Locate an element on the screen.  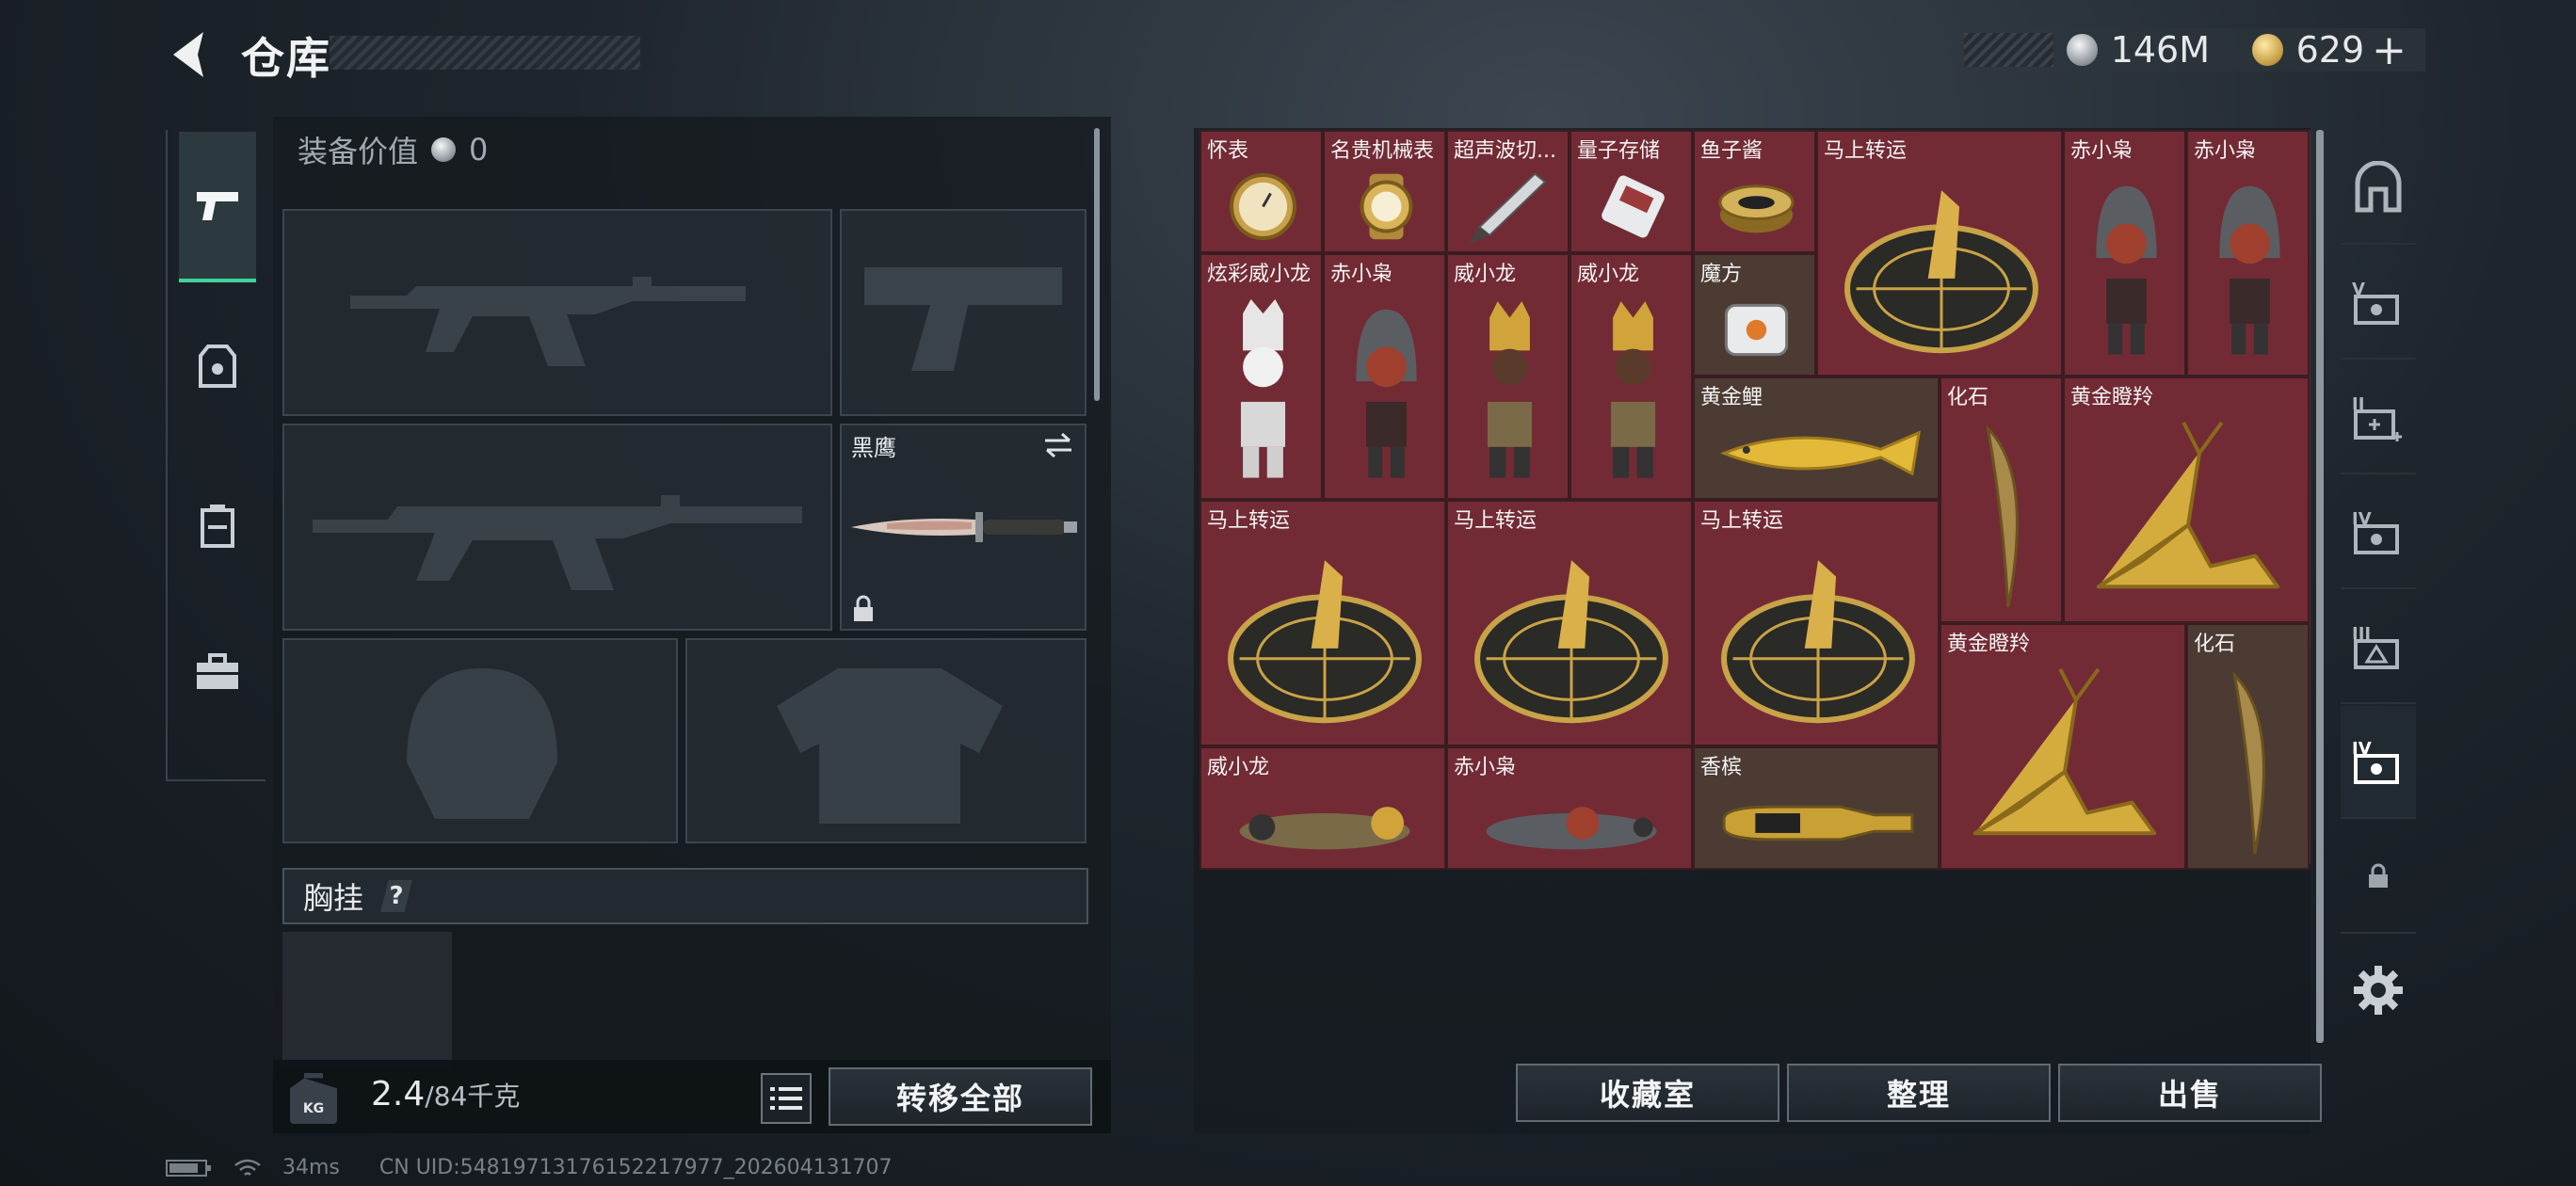
body-armor-slot is located at coordinates (886, 740).